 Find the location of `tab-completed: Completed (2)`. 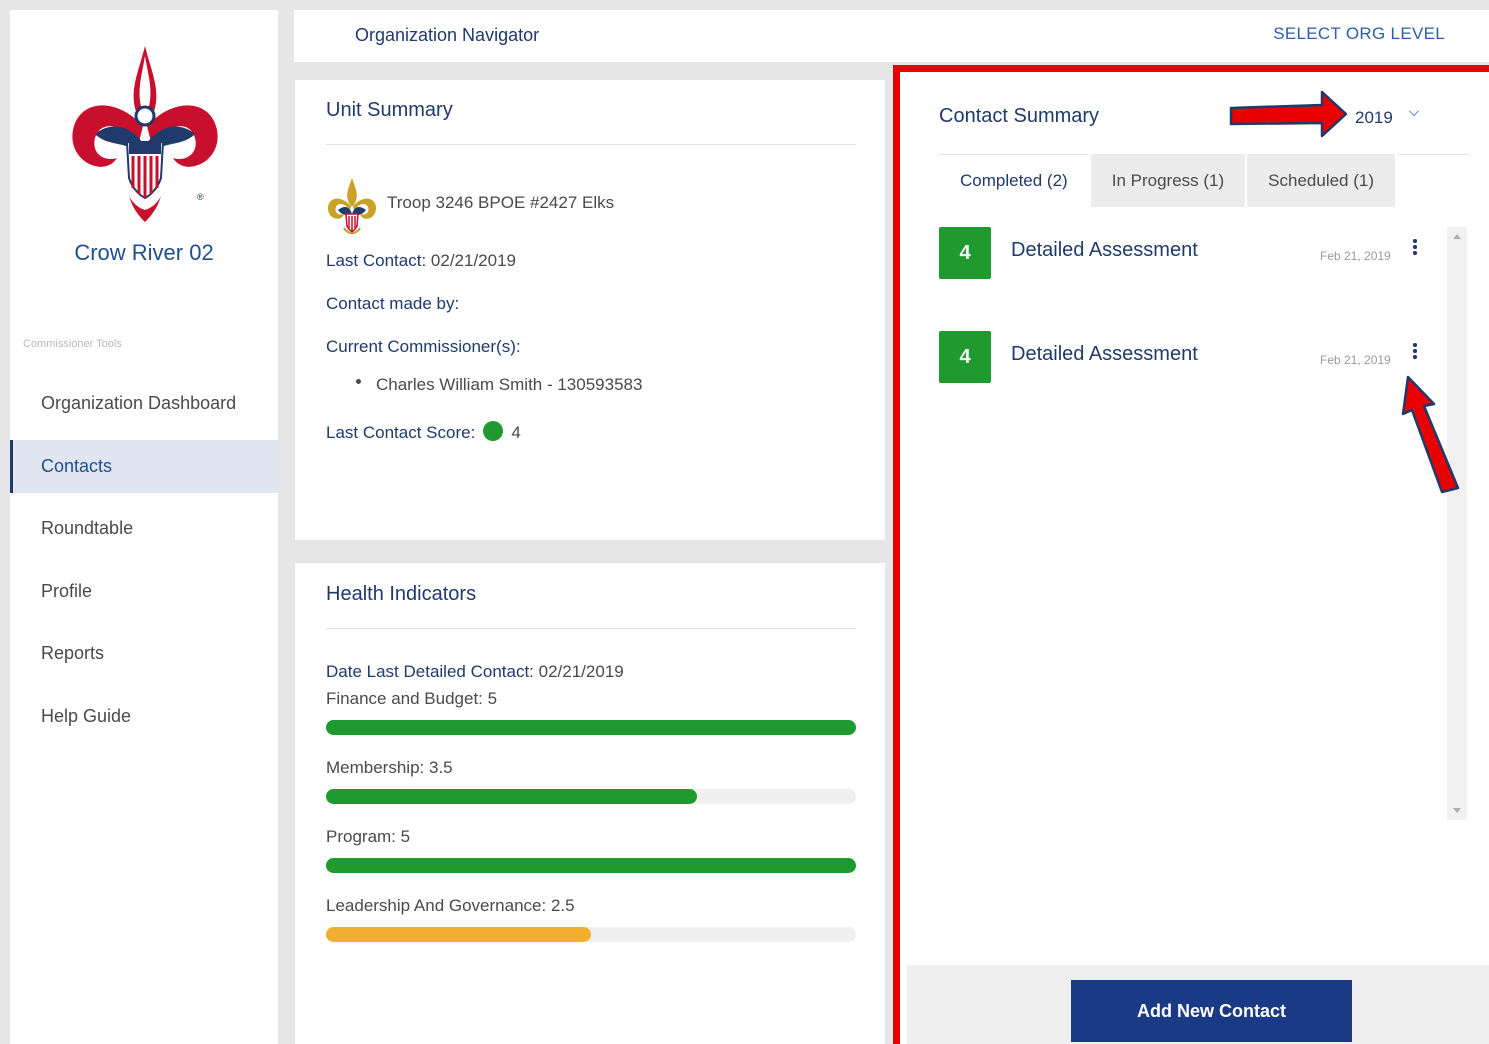

tab-completed: Completed (2) is located at coordinates (1015, 180).